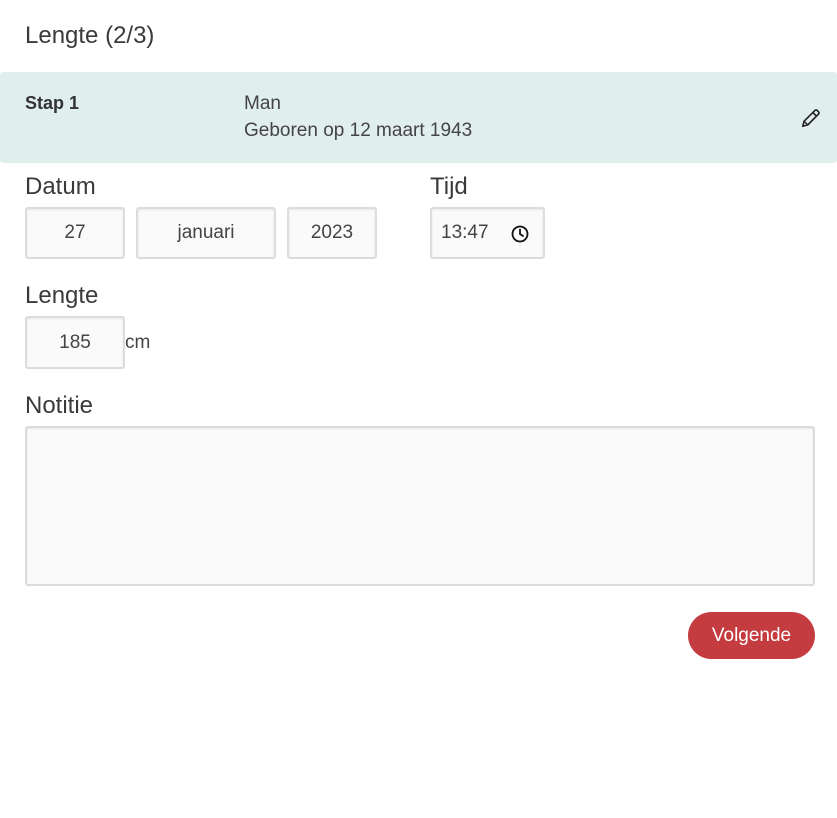  Describe the element at coordinates (52, 103) in the screenshot. I see `step-label: Stap 1` at that location.